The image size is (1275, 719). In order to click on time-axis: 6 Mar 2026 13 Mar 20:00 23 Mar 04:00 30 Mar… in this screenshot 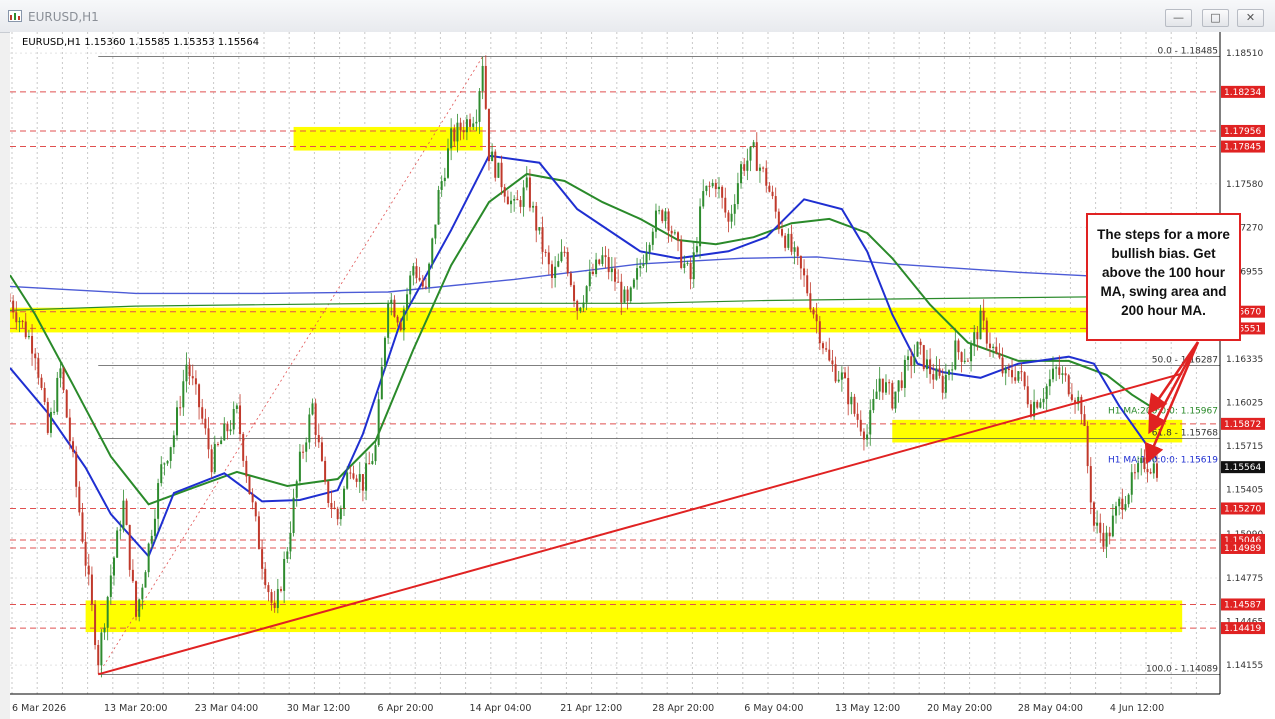, I will do `click(642, 706)`.